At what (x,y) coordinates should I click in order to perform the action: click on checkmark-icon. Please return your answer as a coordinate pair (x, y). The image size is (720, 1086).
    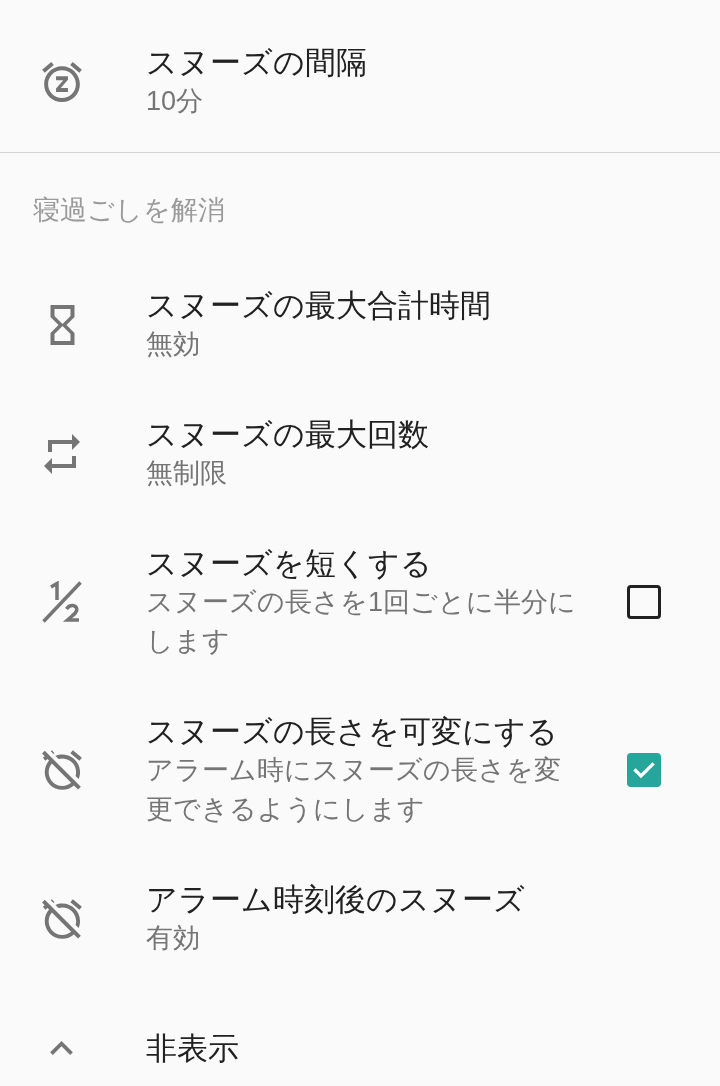
    Looking at the image, I should click on (644, 770).